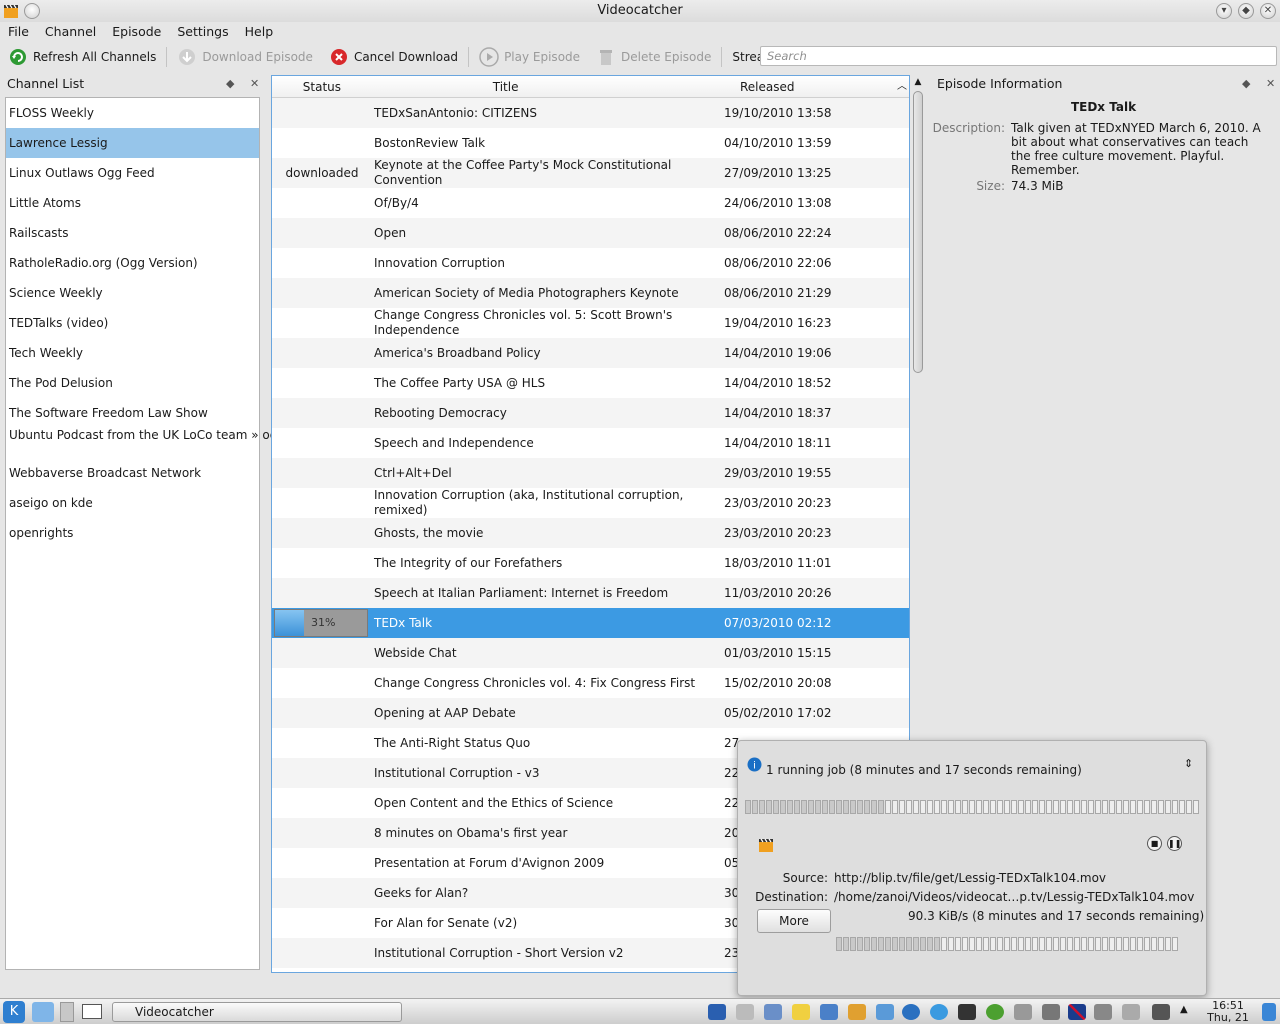 The width and height of the screenshot is (1280, 1024). Describe the element at coordinates (1228, 1017) in the screenshot. I see `clock-date: Thu, 21 Oct` at that location.